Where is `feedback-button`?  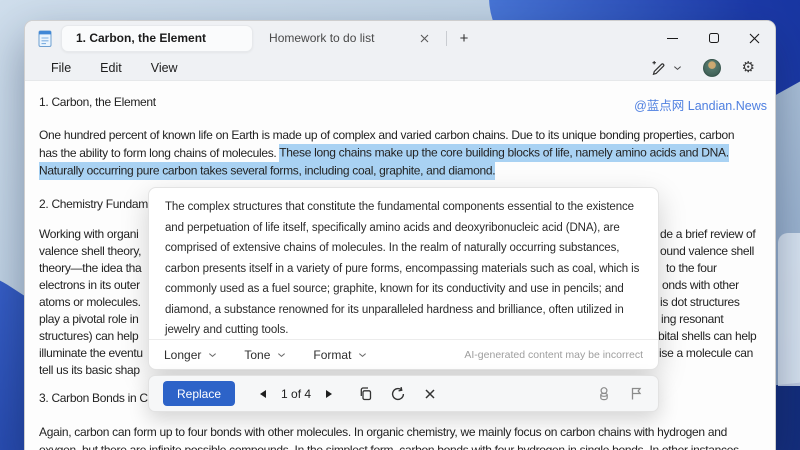
feedback-button is located at coordinates (636, 393).